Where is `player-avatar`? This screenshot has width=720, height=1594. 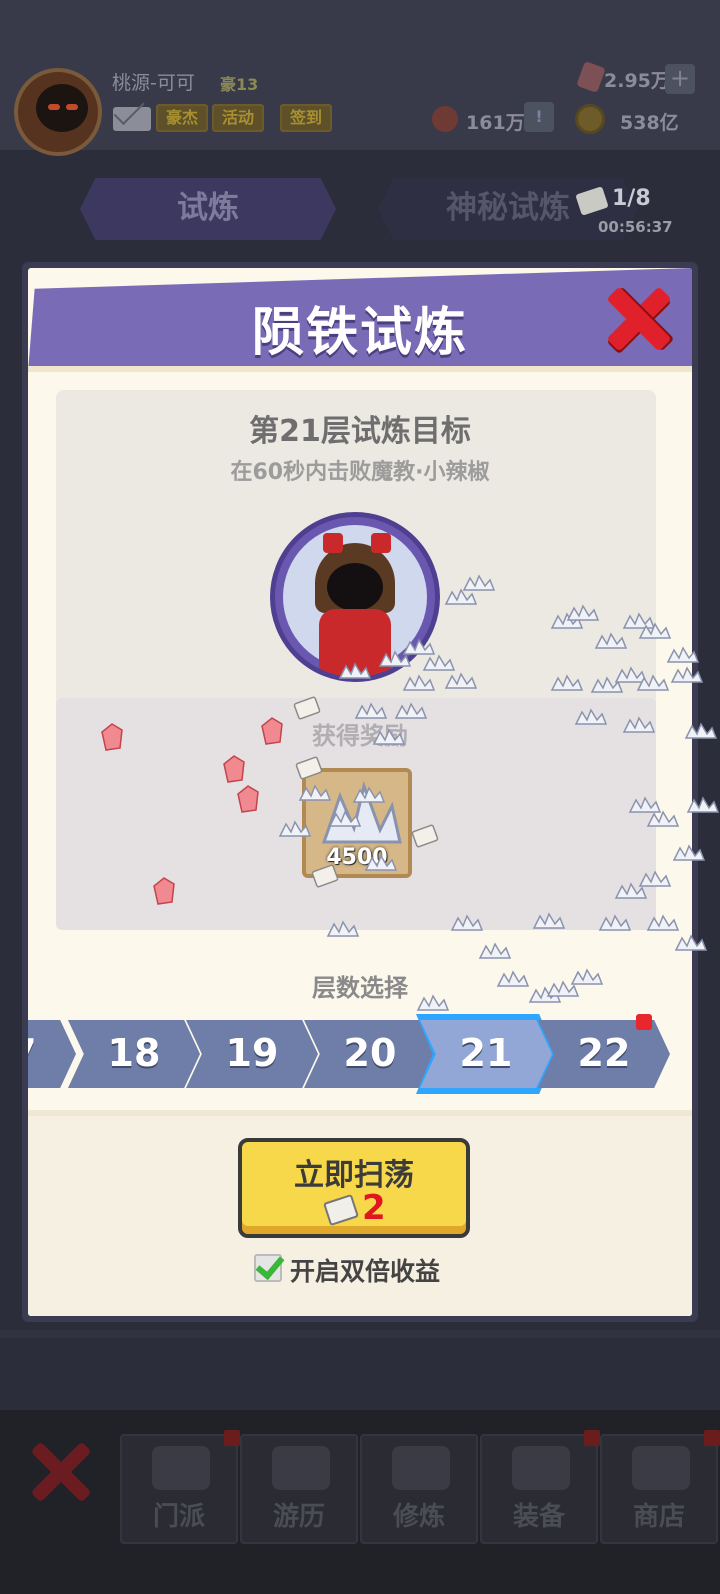 player-avatar is located at coordinates (58, 112).